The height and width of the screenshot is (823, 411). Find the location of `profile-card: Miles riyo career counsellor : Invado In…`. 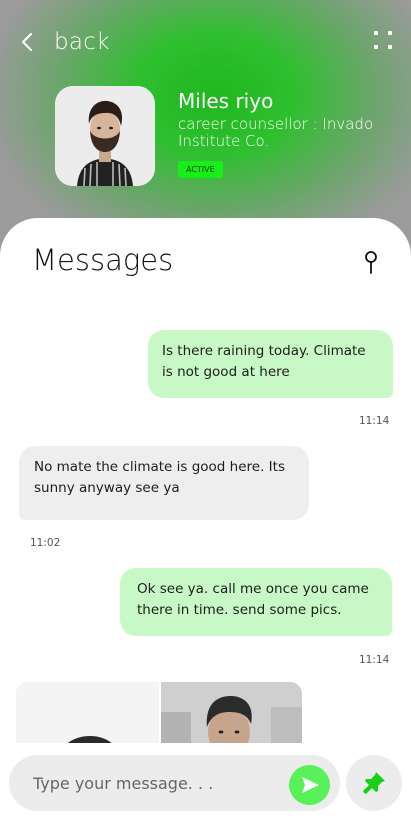

profile-card: Miles riyo career counsellor : Invado In… is located at coordinates (225, 136).